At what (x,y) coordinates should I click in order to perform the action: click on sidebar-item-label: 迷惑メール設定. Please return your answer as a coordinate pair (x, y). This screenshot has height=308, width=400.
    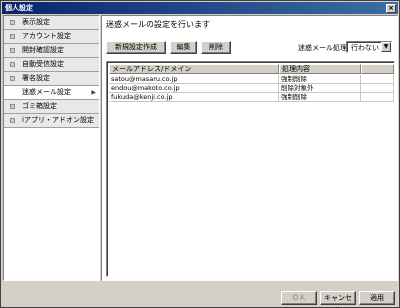
    Looking at the image, I should click on (46, 92).